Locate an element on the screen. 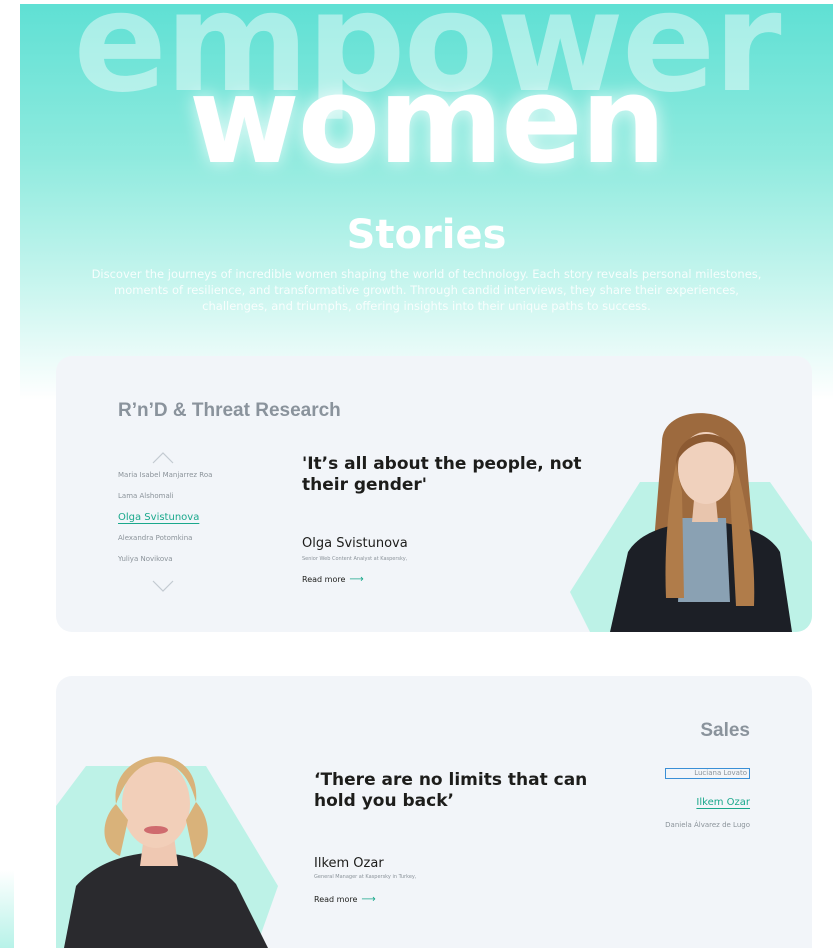 The height and width of the screenshot is (948, 833). department-title: Sales is located at coordinates (725, 730).